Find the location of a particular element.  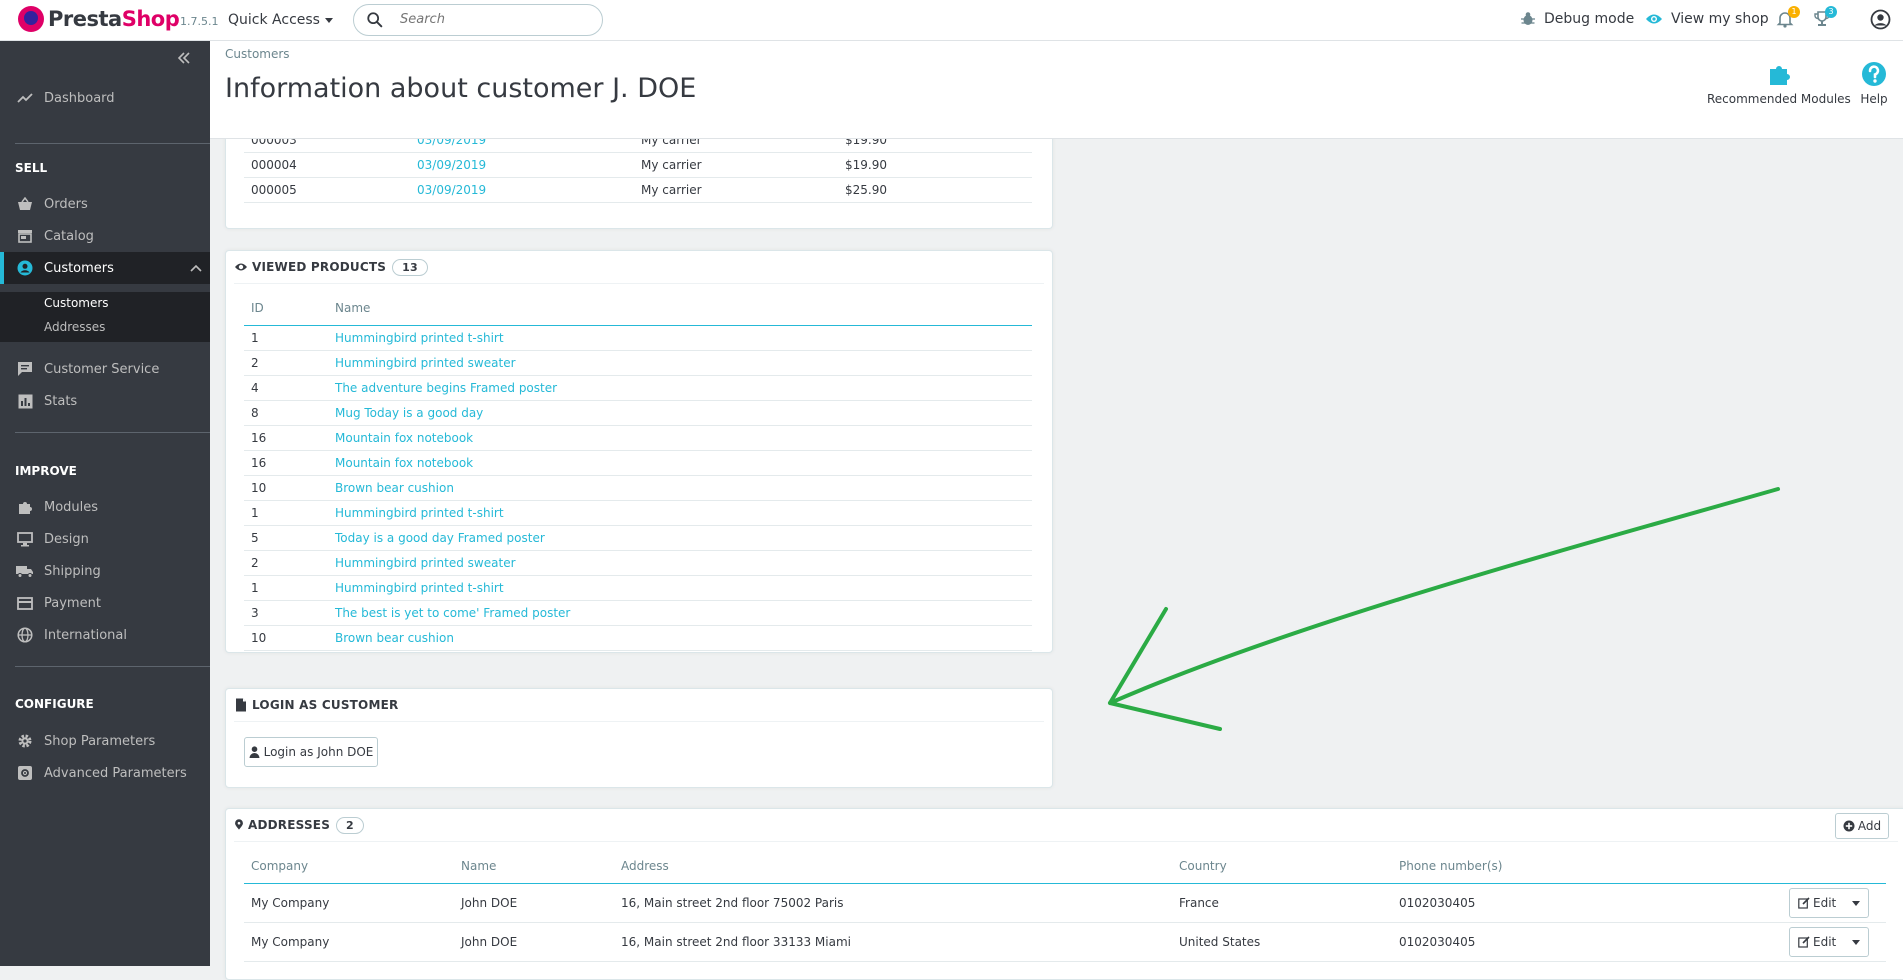

view-my-shop-link: View my shop is located at coordinates (1707, 19).